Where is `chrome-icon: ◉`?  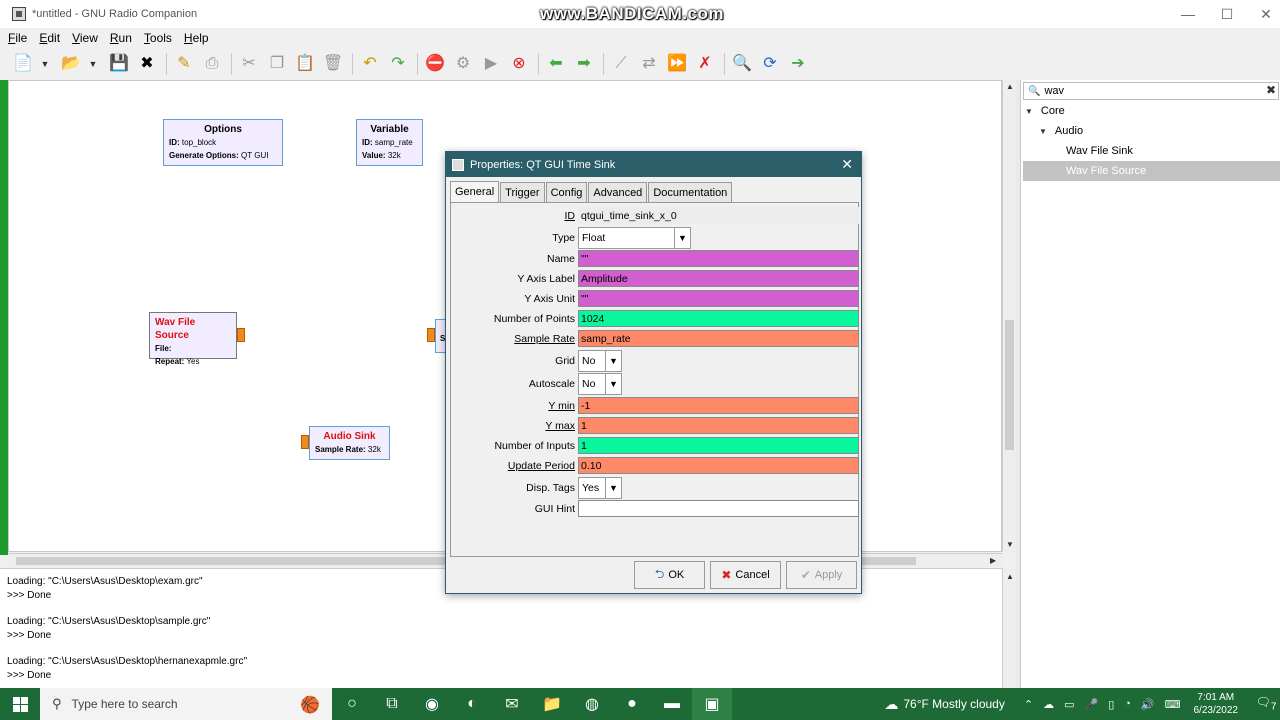 chrome-icon: ◉ is located at coordinates (432, 704).